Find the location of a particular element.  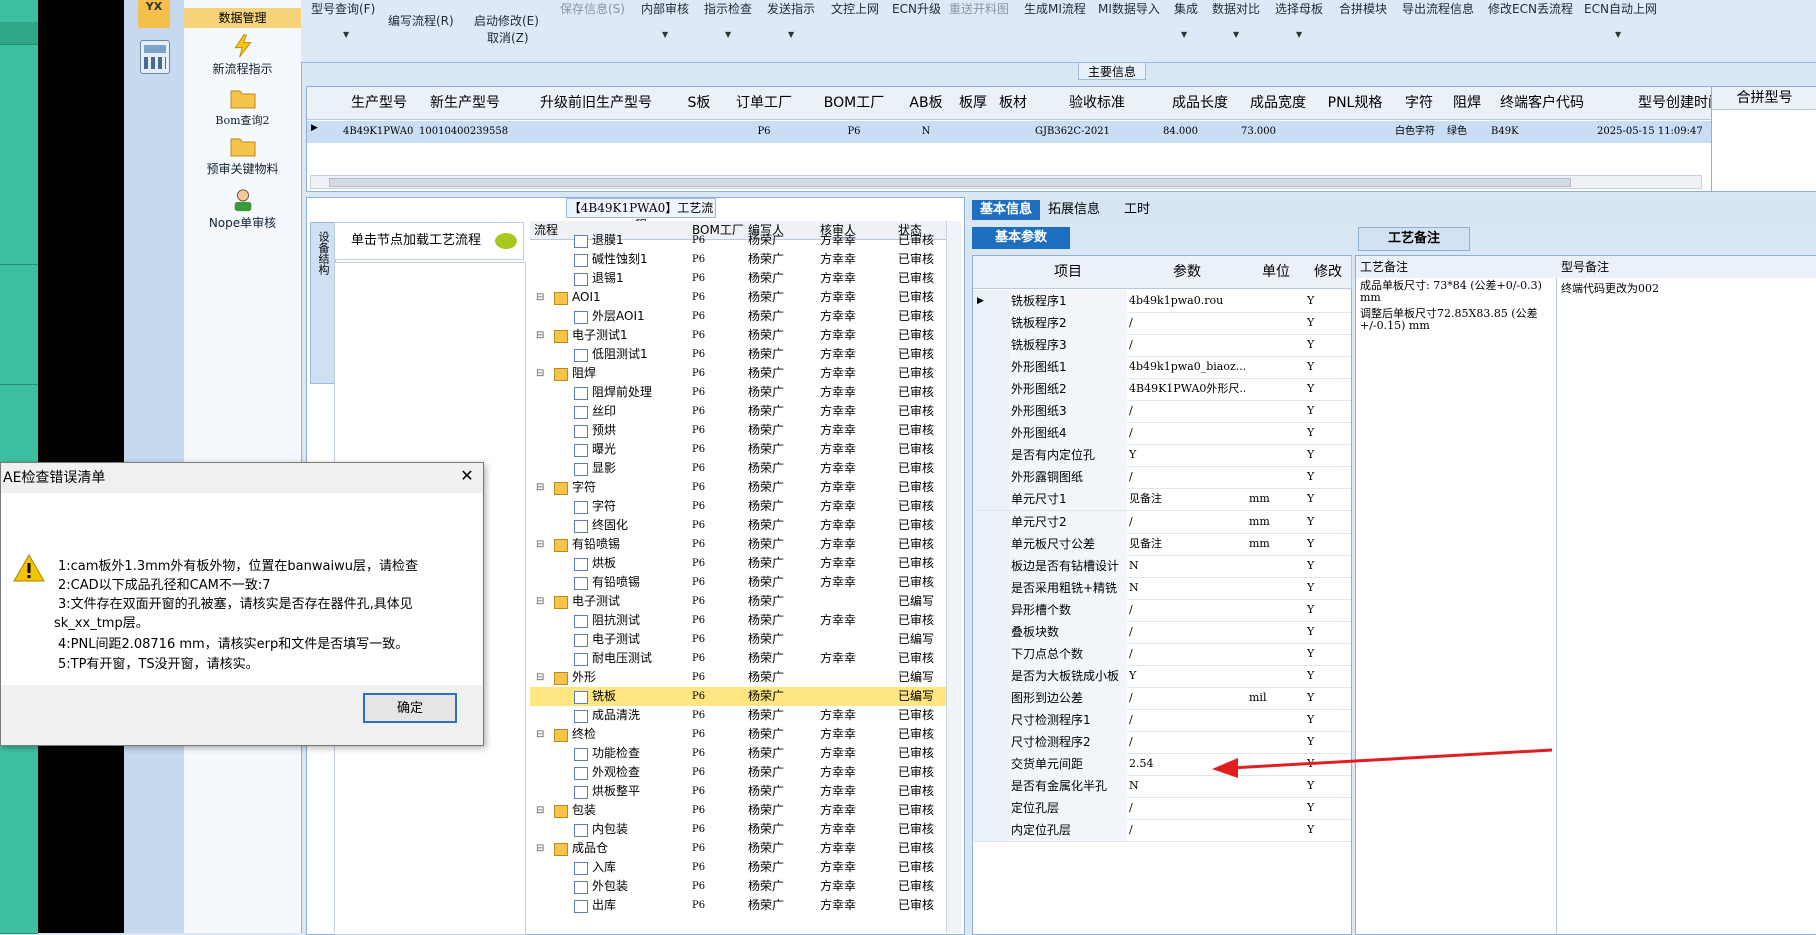

tab-basic-params: 基本参数 is located at coordinates (1021, 238).